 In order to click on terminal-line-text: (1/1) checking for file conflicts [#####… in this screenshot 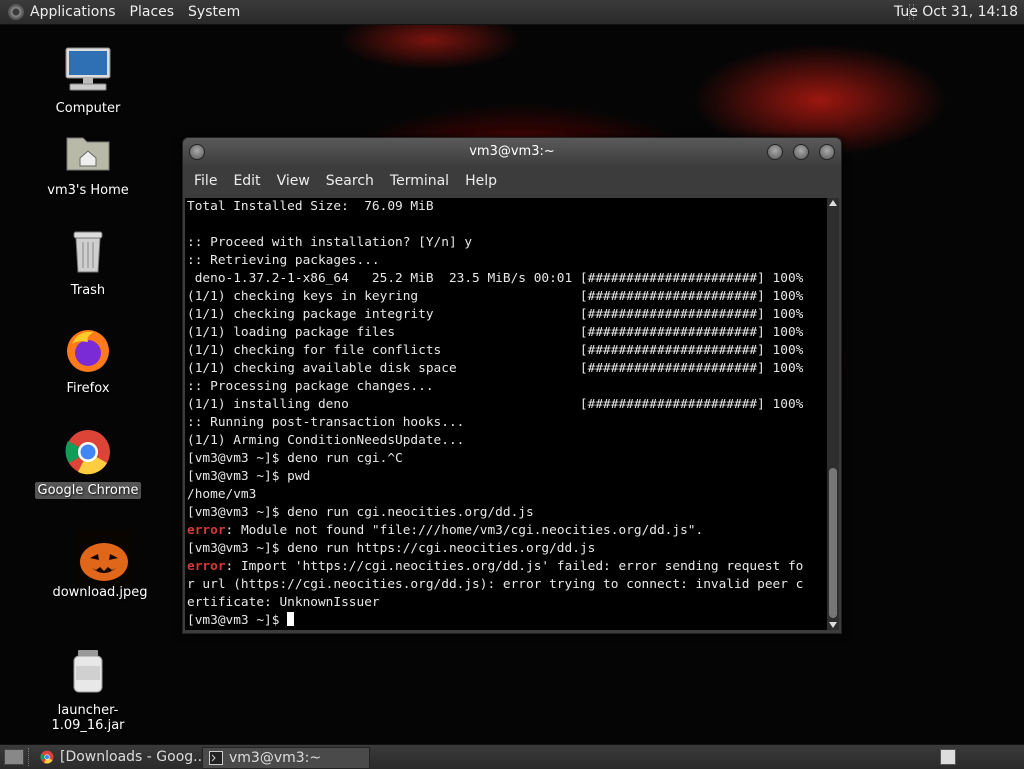, I will do `click(495, 350)`.